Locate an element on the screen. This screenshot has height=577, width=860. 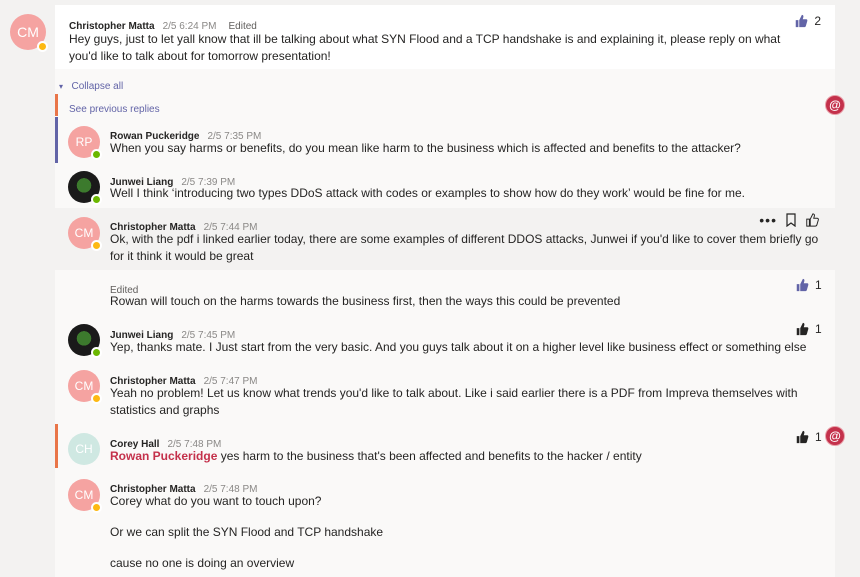
bookmark-icon is located at coordinates (791, 220).